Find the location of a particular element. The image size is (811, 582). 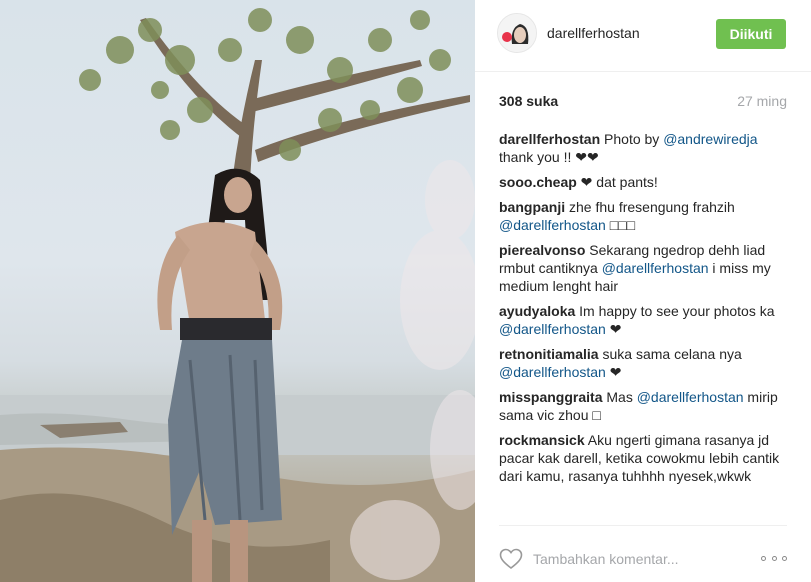

comment-author: retnonitiamalia is located at coordinates (549, 354).